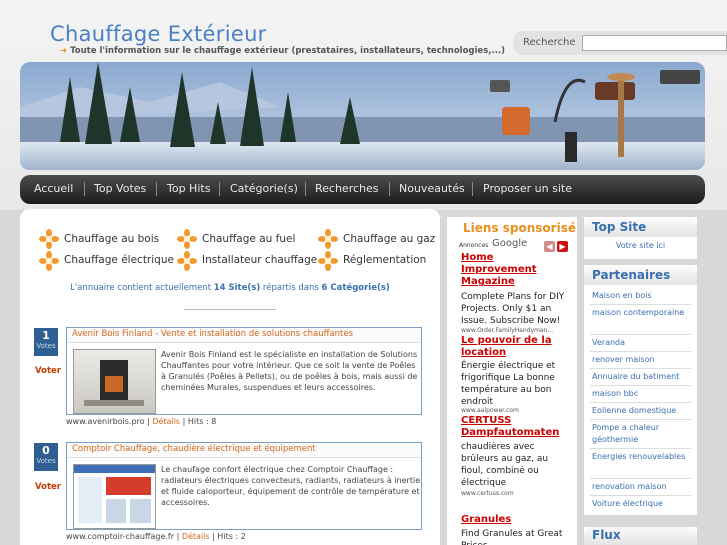 This screenshot has width=727, height=545. What do you see at coordinates (46, 450) in the screenshot?
I see `vote-count: 0` at bounding box center [46, 450].